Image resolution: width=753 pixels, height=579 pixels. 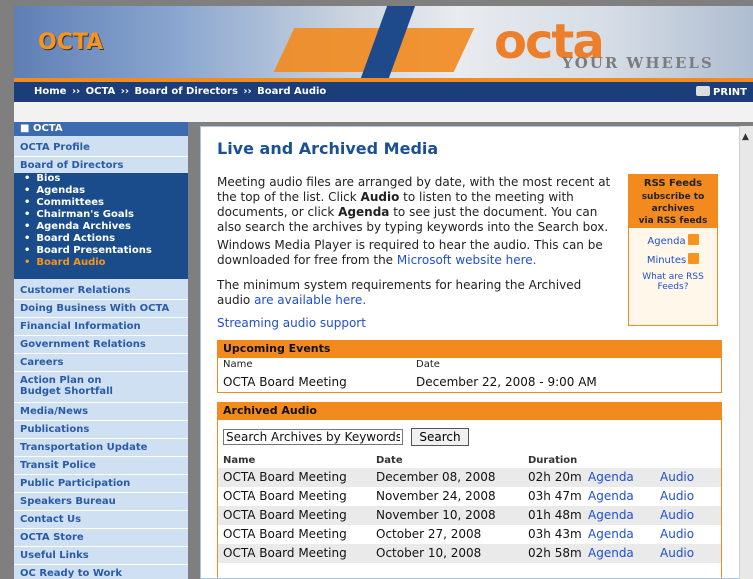 I want to click on octa-brand-label: OCTA, so click(x=70, y=42).